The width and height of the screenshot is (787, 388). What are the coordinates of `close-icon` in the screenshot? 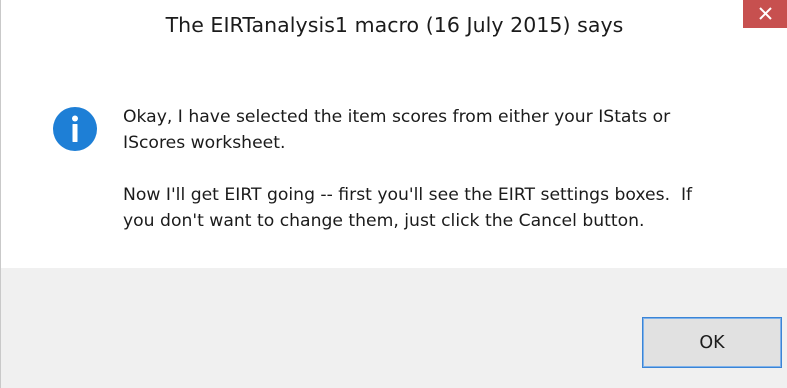 It's located at (765, 13).